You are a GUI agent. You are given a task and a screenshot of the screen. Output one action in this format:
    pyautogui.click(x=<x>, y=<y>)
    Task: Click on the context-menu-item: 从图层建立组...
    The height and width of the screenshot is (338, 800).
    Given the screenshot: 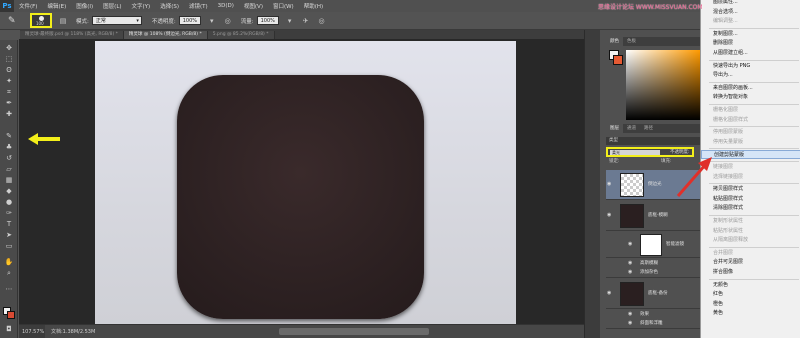 What is the action you would take?
    pyautogui.click(x=750, y=53)
    